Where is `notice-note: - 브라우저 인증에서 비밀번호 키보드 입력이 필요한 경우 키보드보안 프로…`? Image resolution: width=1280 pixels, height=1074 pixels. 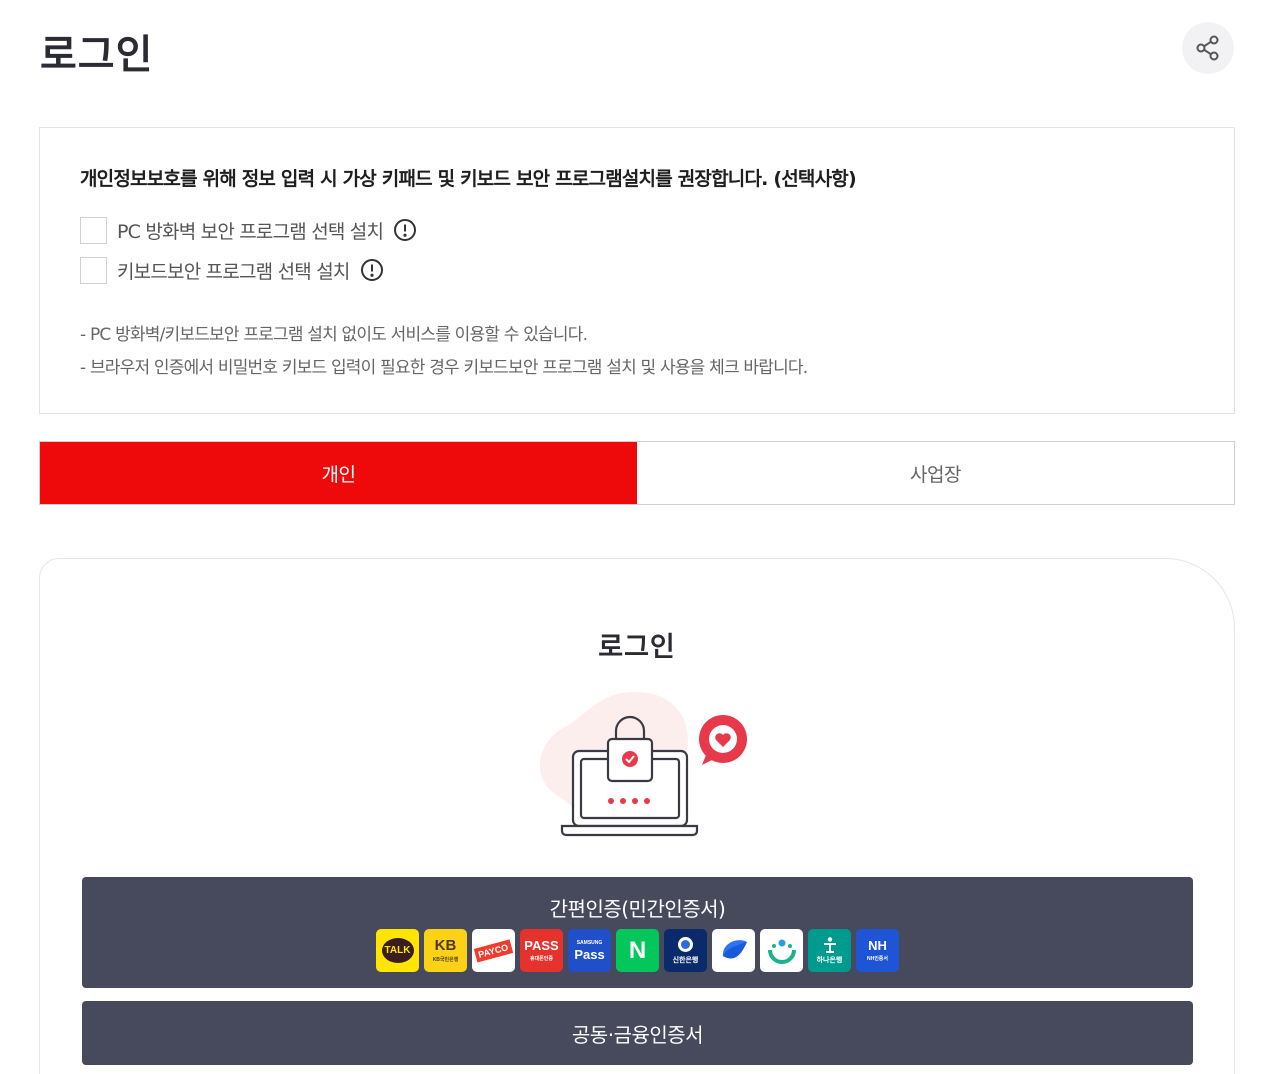
notice-note: - 브라우저 인증에서 비밀번호 키보드 입력이 필요한 경우 키보드보안 프로… is located at coordinates (444, 368).